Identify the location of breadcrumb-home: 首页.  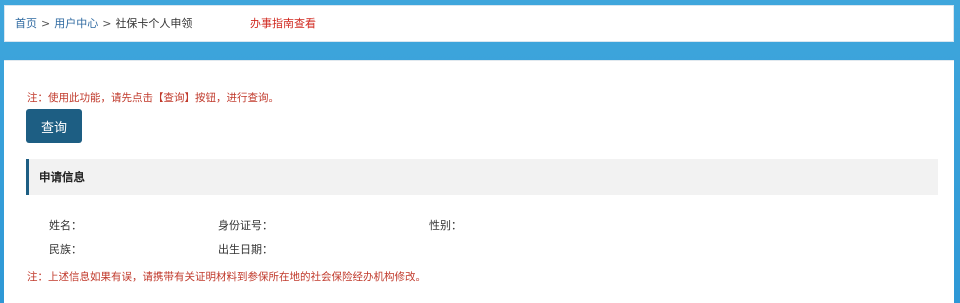
(26, 23).